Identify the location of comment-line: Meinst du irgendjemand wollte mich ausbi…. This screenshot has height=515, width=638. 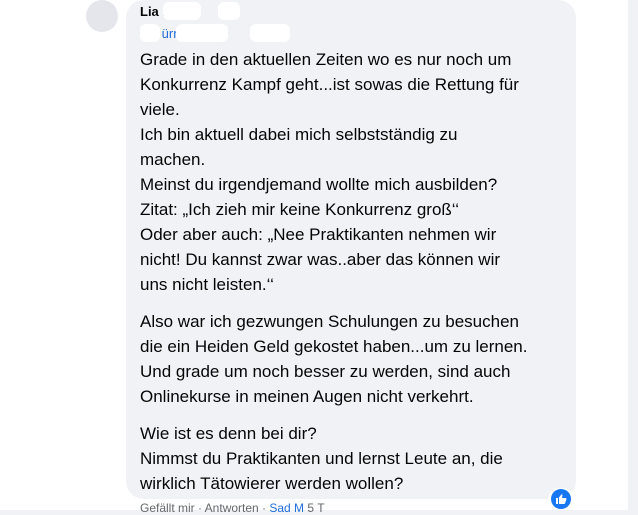
(319, 184).